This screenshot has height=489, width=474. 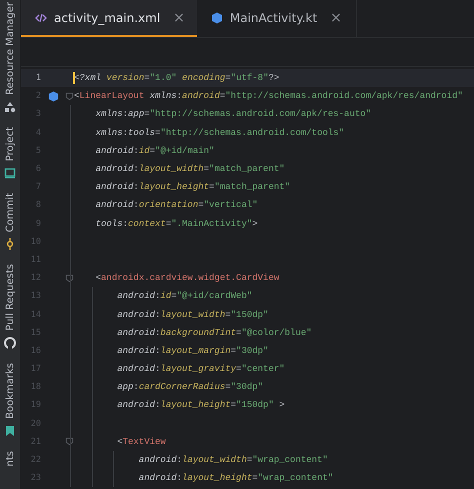 What do you see at coordinates (10, 212) in the screenshot?
I see `tool-window-label: Commit` at bounding box center [10, 212].